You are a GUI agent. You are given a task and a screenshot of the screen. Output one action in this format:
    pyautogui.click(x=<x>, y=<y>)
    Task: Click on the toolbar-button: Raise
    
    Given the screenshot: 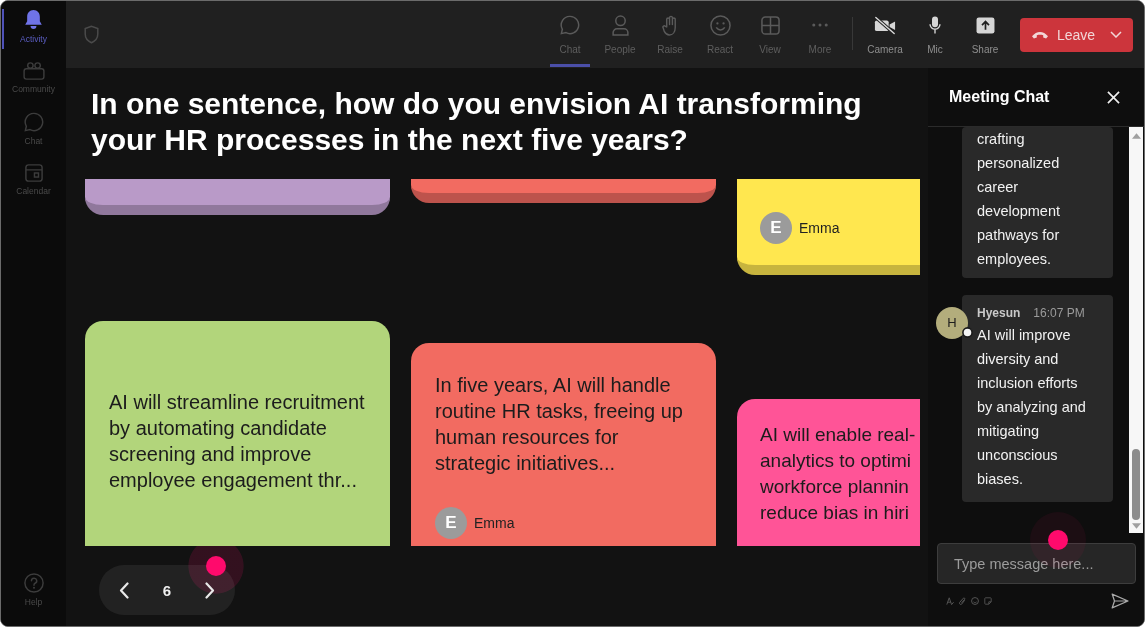 What is the action you would take?
    pyautogui.click(x=670, y=34)
    